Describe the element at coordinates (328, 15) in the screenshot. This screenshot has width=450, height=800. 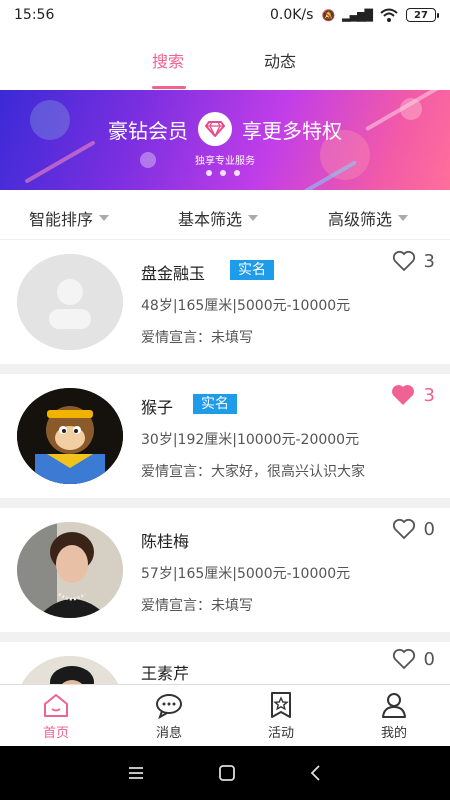
I see `mute-icon: 🔕` at that location.